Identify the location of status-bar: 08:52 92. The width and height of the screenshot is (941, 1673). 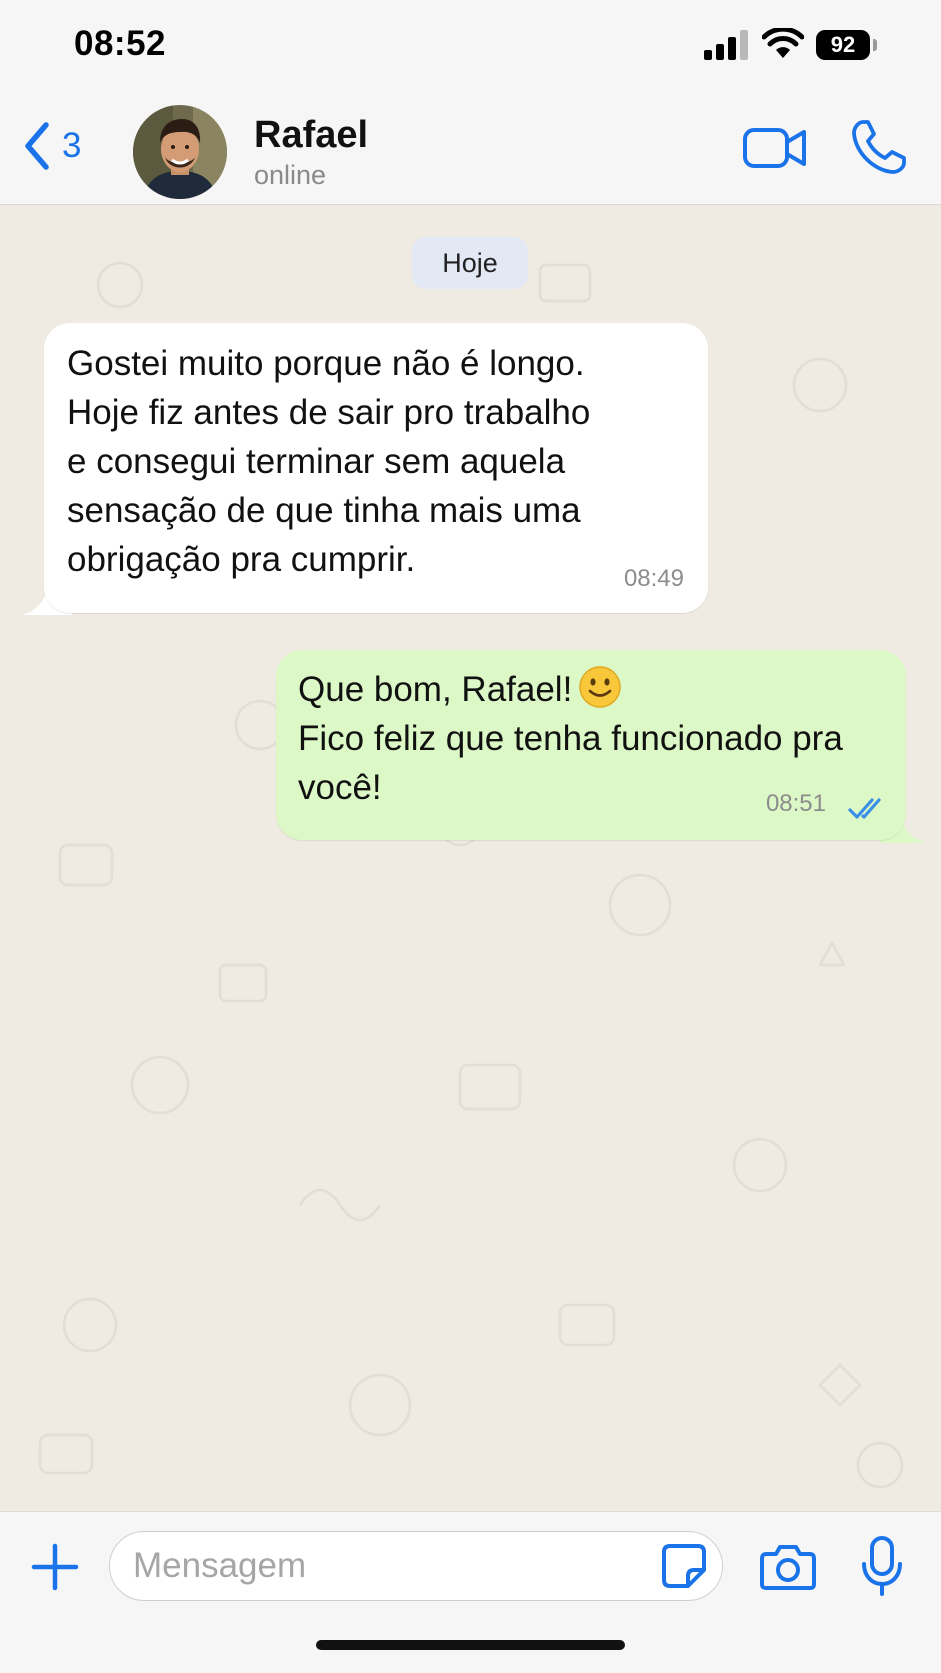
(470, 46).